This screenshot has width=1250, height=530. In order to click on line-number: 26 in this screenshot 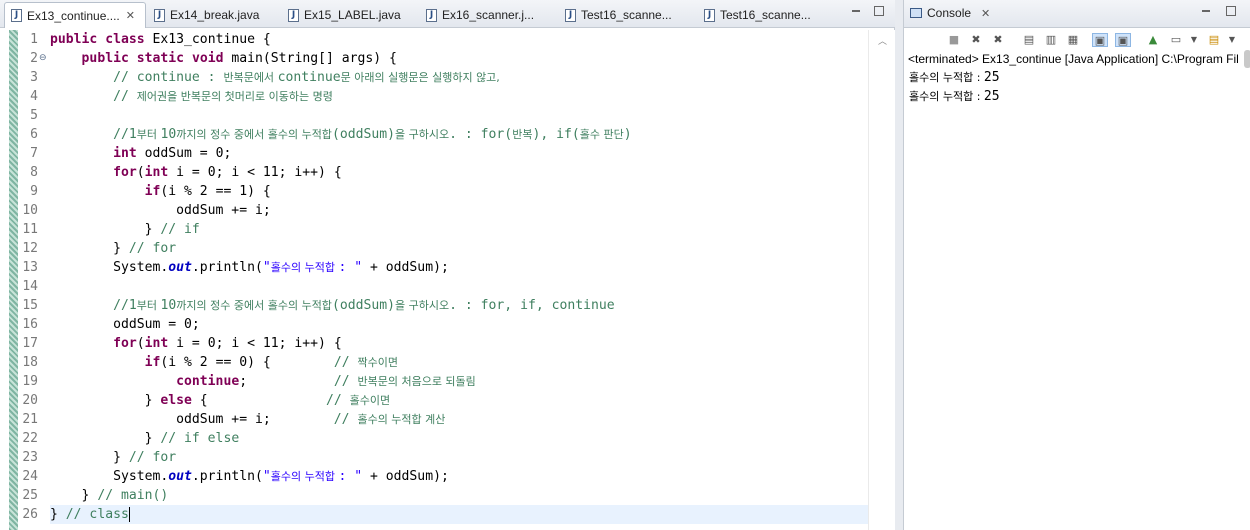, I will do `click(30, 514)`.